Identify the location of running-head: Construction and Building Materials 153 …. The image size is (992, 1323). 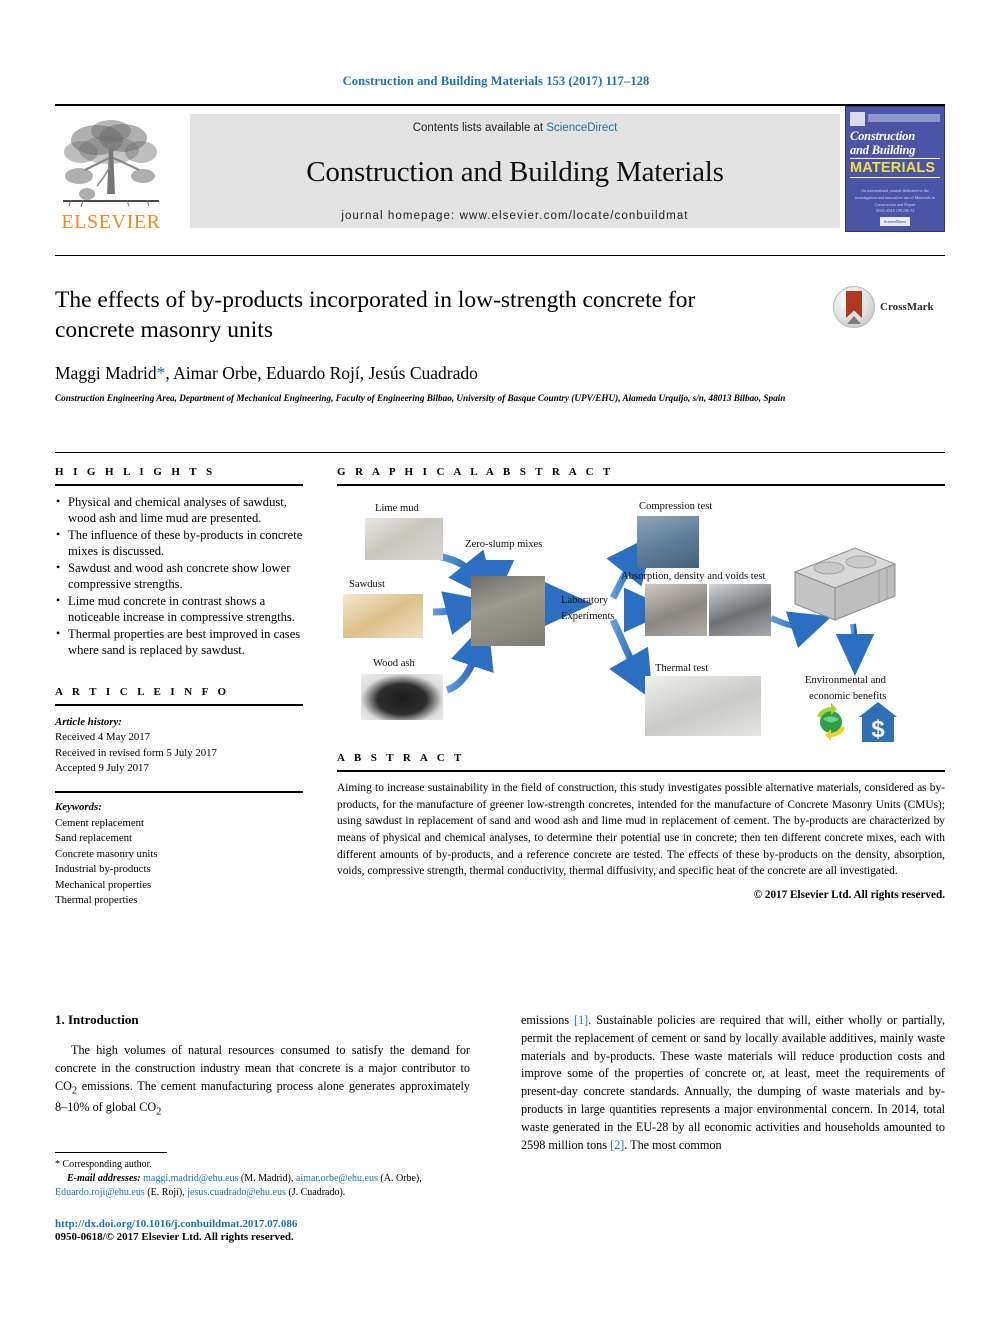
(496, 81).